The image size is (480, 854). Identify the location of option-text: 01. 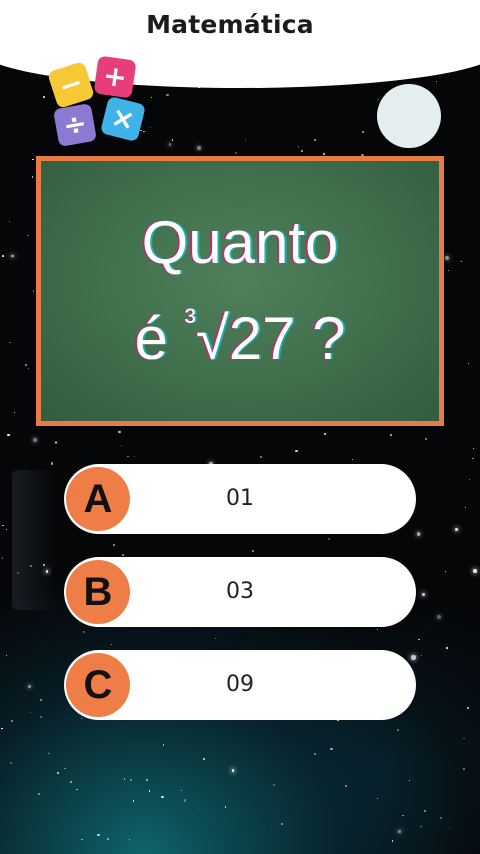
(240, 498).